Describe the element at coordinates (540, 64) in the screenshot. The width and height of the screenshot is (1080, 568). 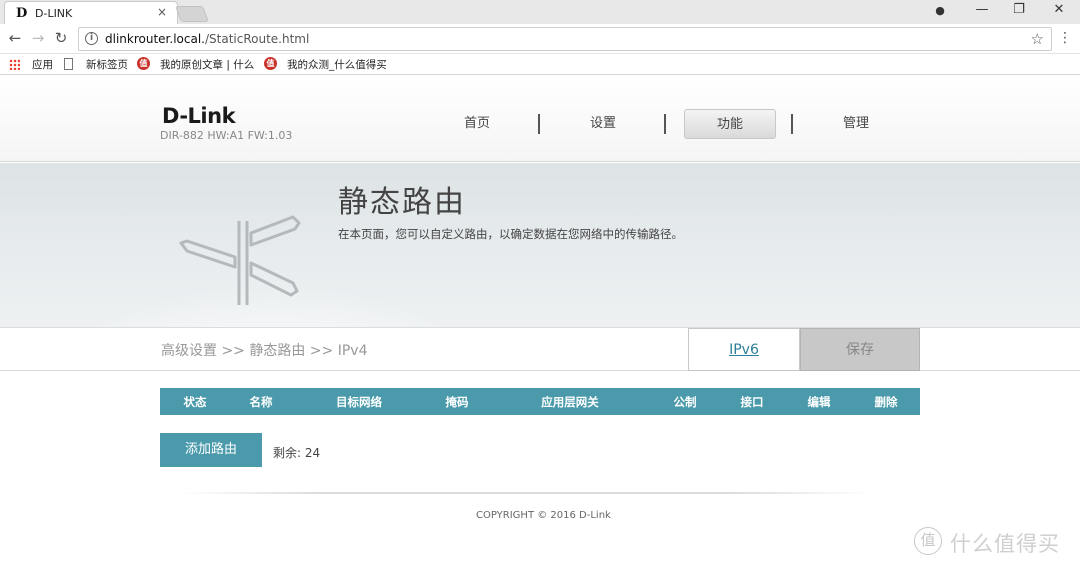
I see `bookmarks-bar: 应用 新标签页 值 我的原创文章 | 什么 值 我的众测_什么值得买` at that location.